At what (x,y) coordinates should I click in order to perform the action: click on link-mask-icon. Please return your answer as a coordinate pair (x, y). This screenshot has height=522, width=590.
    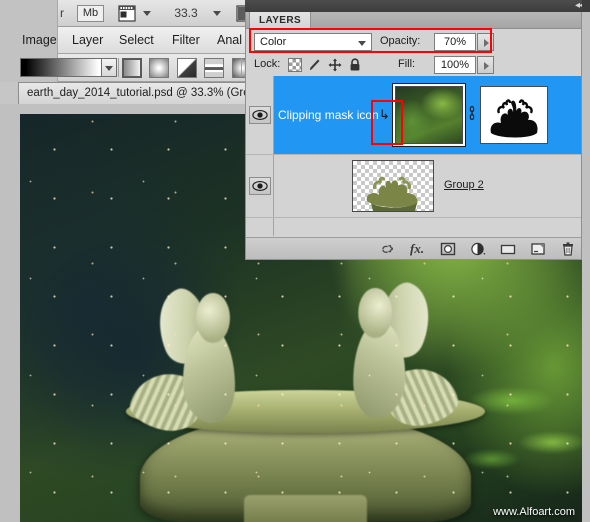
    Looking at the image, I should click on (472, 113).